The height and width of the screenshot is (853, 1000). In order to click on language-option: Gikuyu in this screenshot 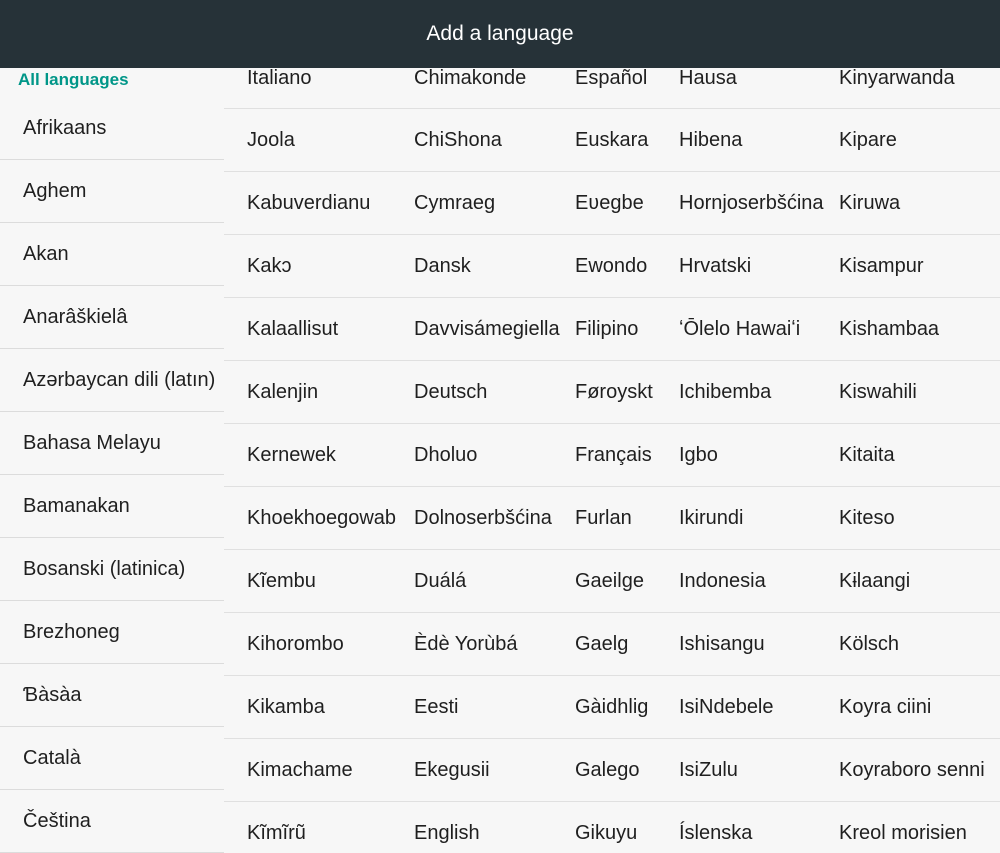, I will do `click(606, 827)`.